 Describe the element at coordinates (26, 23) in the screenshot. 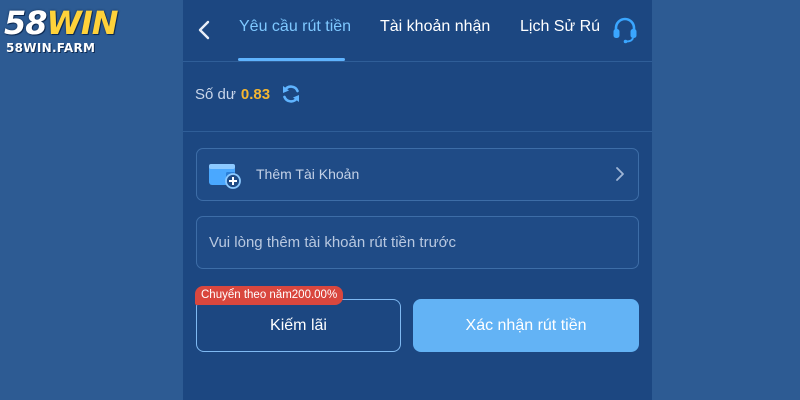

I see `logo-number: 58` at that location.